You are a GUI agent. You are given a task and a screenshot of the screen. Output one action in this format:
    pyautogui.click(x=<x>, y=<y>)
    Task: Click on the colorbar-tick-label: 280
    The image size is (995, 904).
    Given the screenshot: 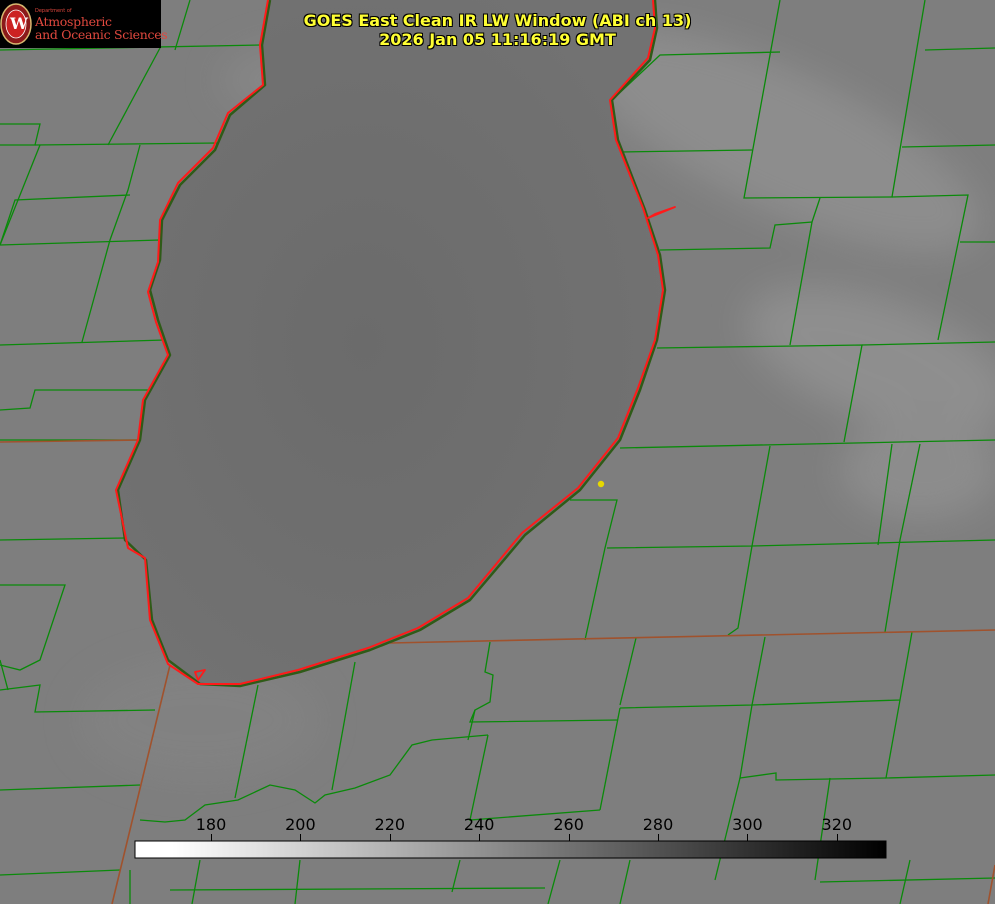 What is the action you would take?
    pyautogui.click(x=658, y=824)
    